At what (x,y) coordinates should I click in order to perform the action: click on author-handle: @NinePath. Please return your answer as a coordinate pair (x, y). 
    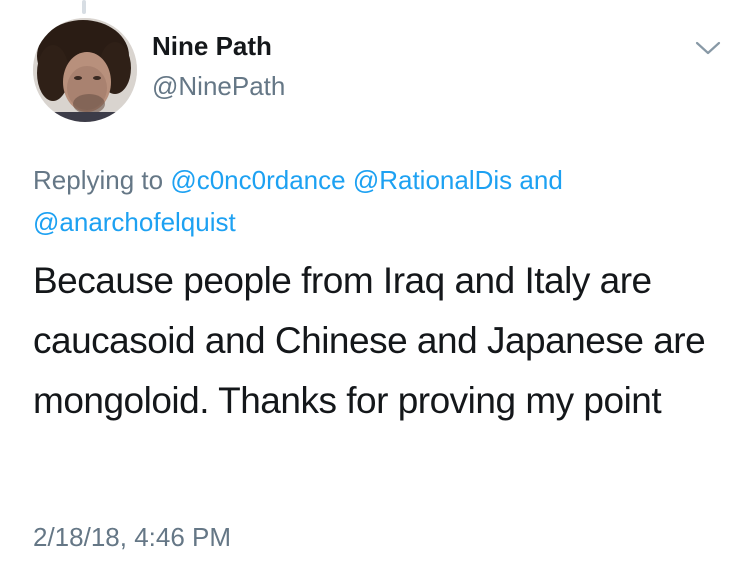
    Looking at the image, I should click on (218, 86).